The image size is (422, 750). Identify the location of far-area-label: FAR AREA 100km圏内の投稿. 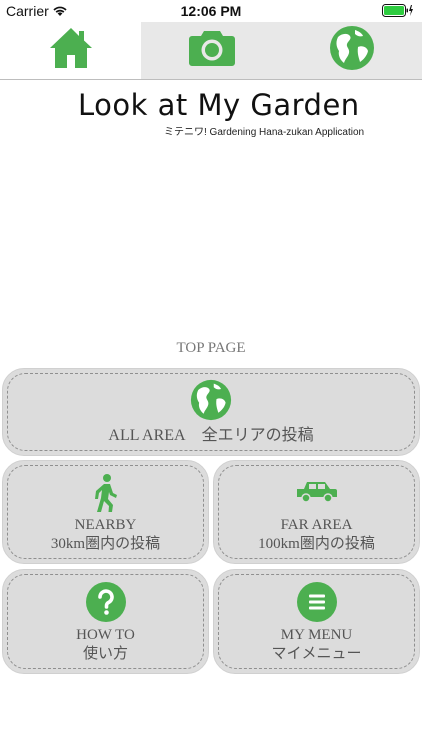
(316, 535).